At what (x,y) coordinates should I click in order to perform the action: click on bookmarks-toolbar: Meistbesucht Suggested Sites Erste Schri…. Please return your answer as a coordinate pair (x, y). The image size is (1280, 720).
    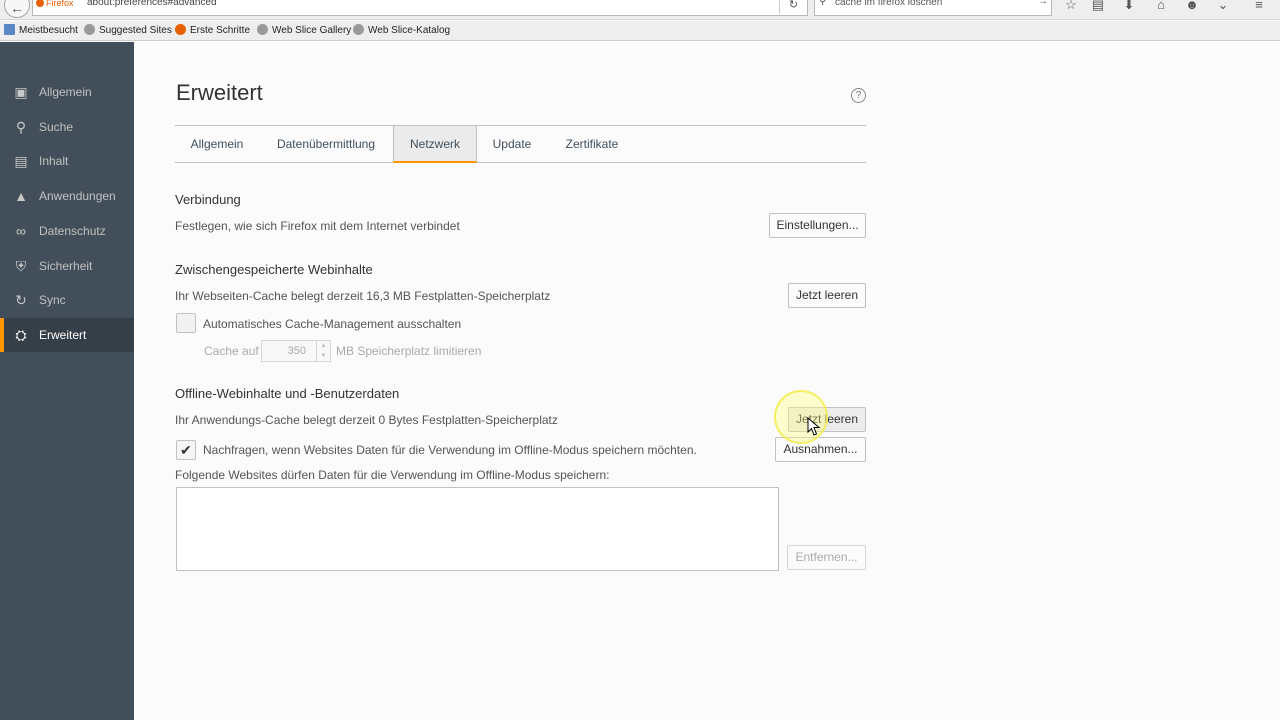
    Looking at the image, I should click on (640, 31).